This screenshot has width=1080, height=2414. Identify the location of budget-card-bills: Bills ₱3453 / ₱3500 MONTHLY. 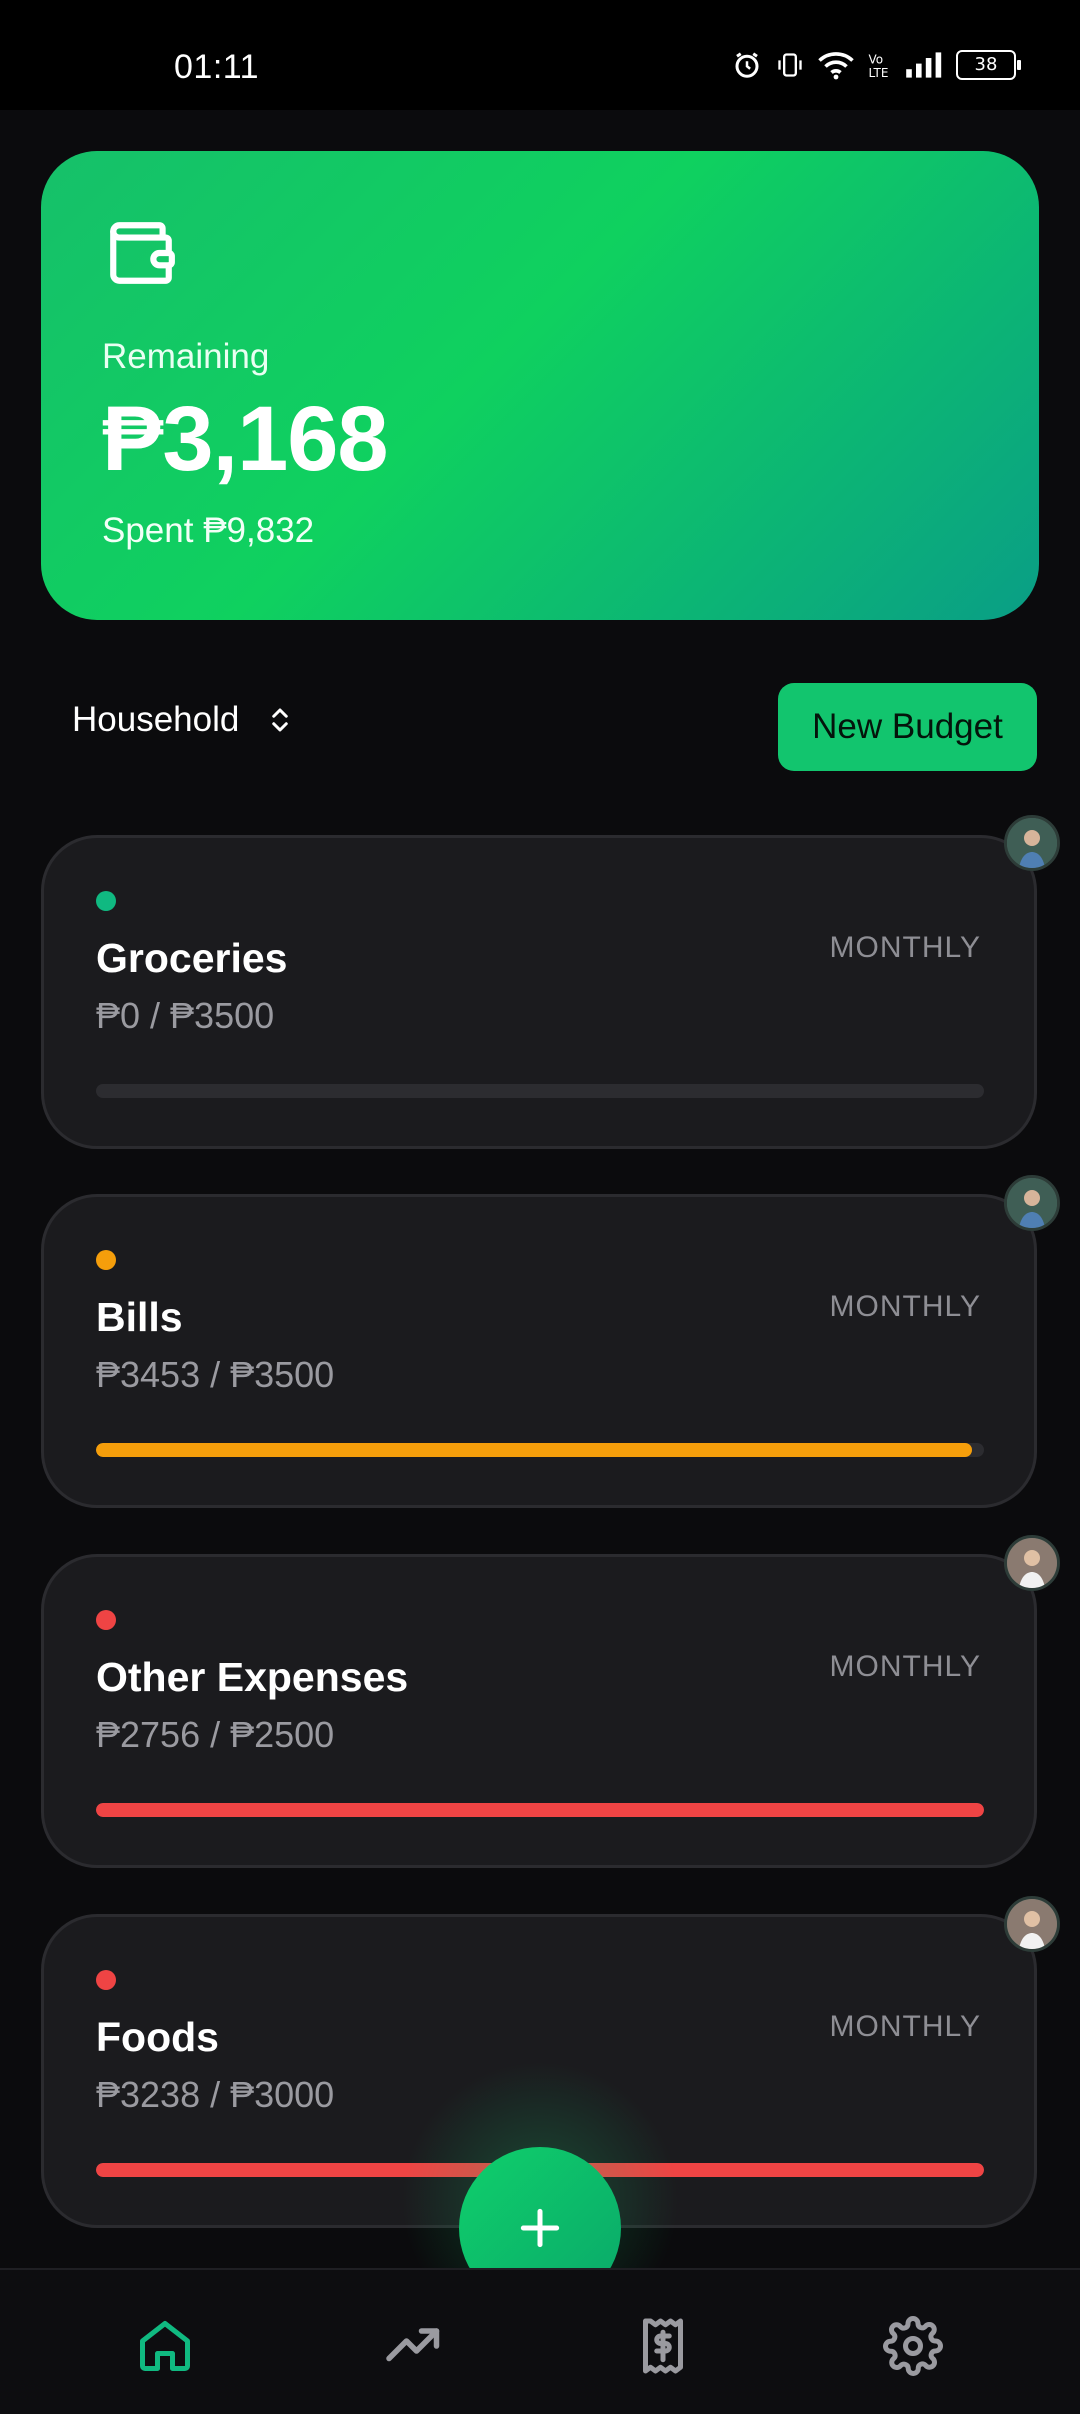
(539, 1351).